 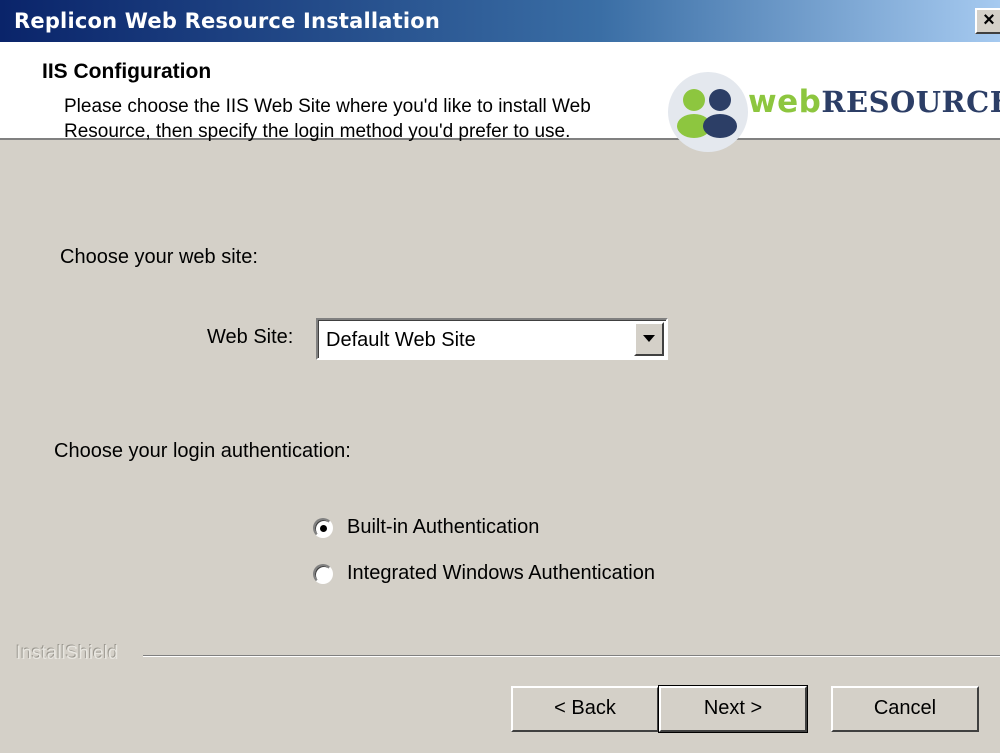 What do you see at coordinates (785, 102) in the screenshot?
I see `logo-web-text: web` at bounding box center [785, 102].